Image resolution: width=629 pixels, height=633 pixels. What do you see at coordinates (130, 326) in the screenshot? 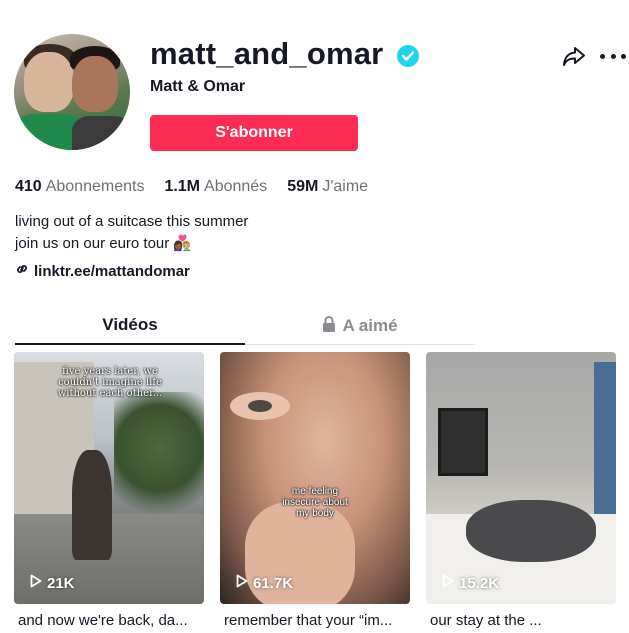
I see `tab-videos: Vidéos` at bounding box center [130, 326].